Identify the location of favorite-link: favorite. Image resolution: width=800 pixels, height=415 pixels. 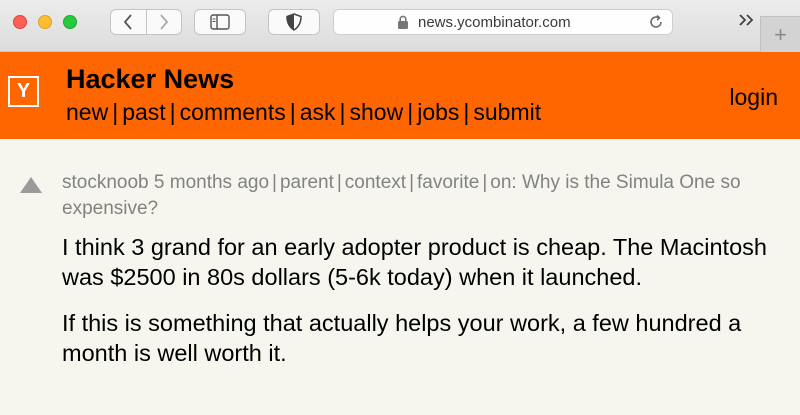
(448, 182).